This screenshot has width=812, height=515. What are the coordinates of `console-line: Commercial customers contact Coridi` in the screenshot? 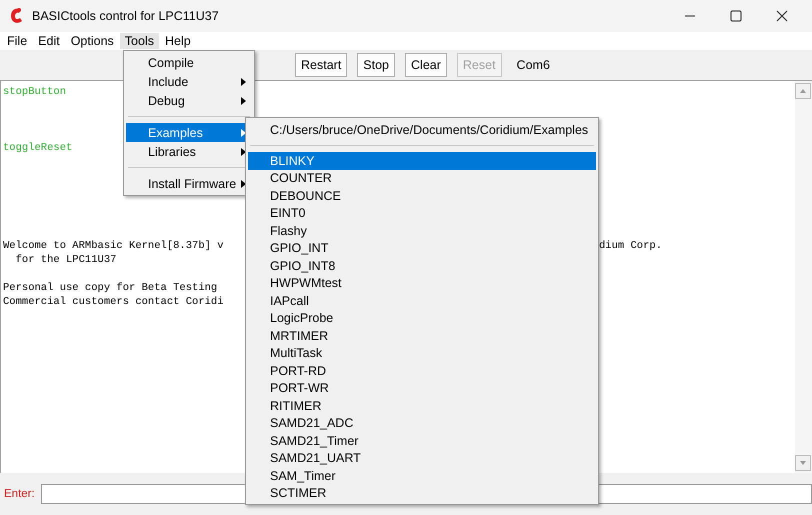 It's located at (113, 302).